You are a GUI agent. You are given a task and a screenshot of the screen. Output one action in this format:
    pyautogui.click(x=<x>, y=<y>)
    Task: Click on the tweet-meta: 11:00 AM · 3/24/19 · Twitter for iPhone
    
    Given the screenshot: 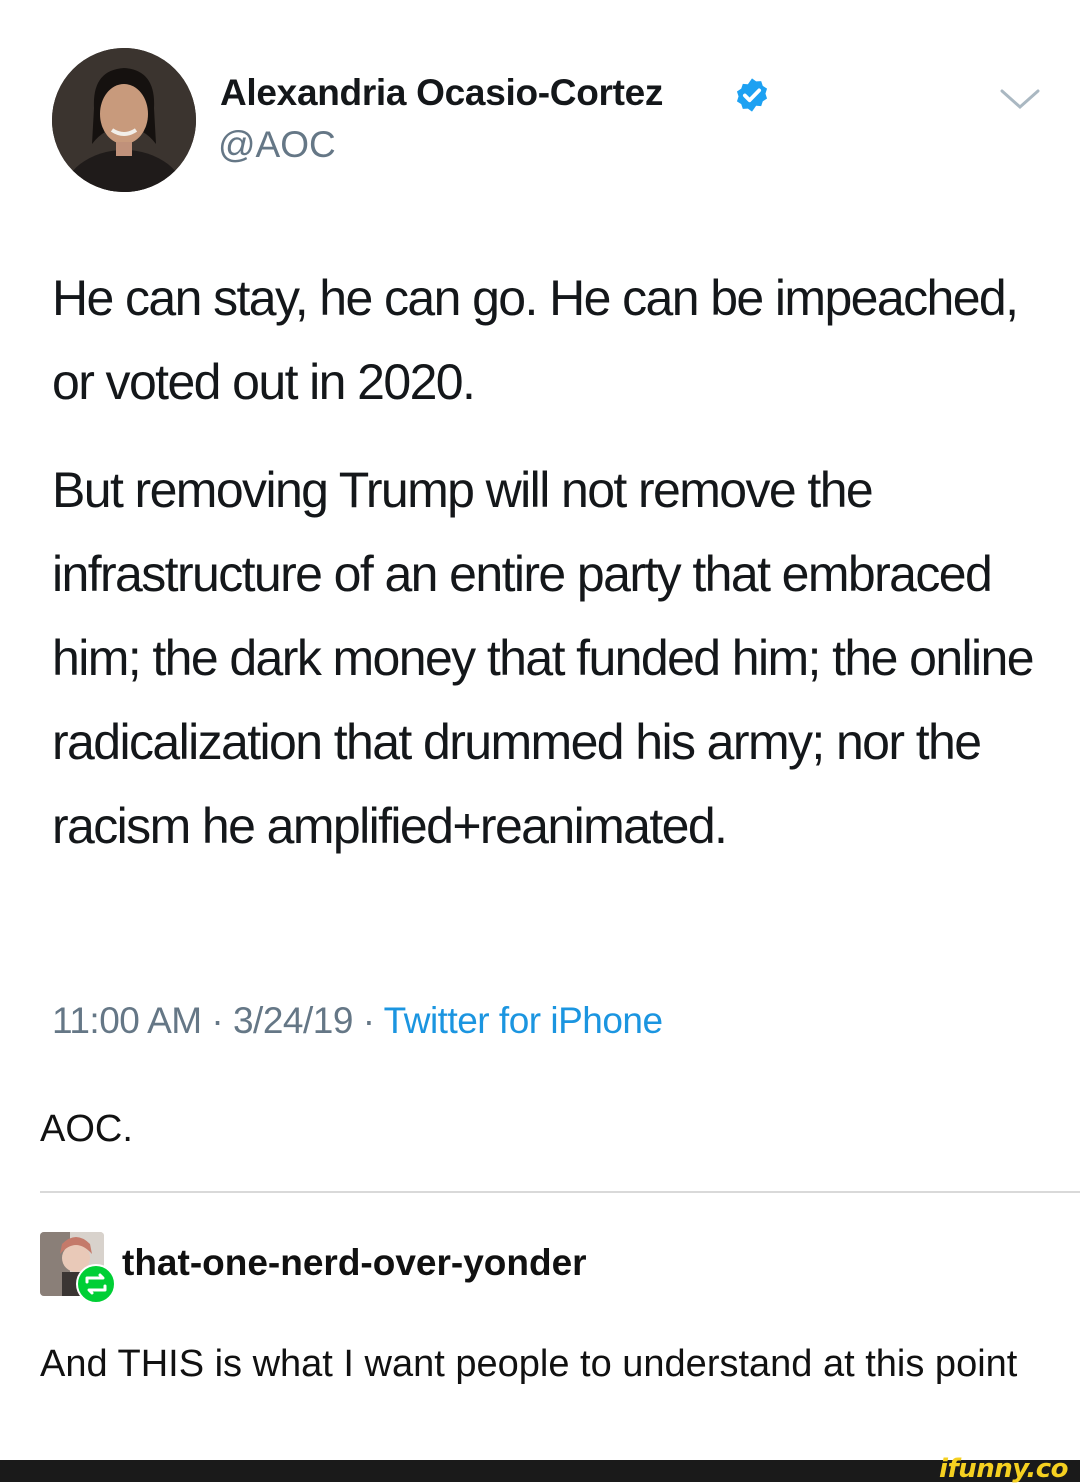 What is the action you would take?
    pyautogui.click(x=357, y=1021)
    